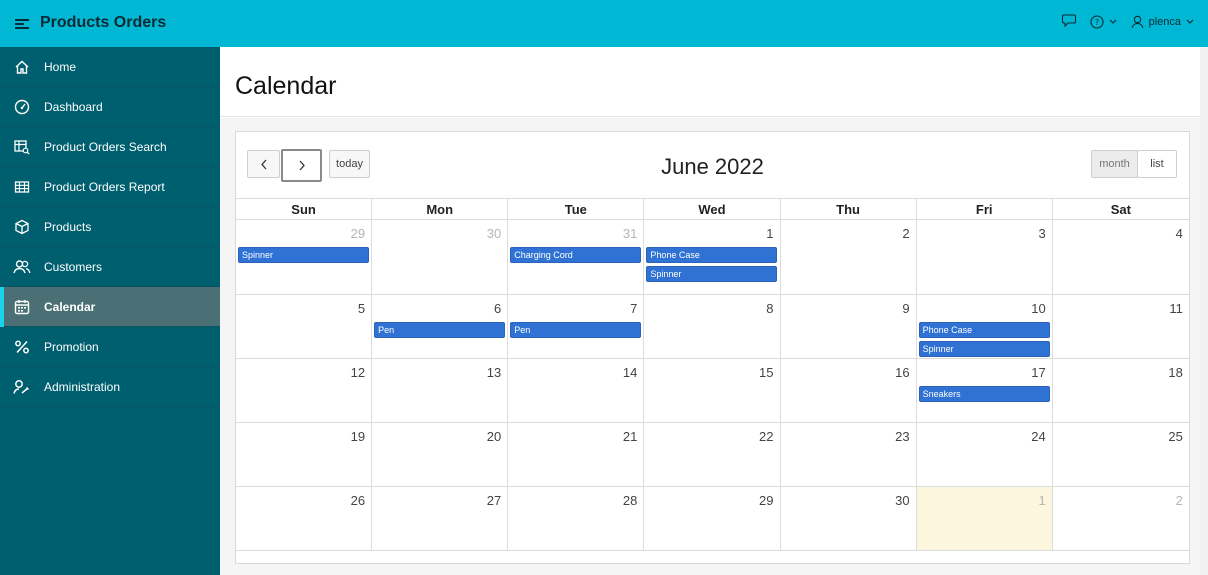 This screenshot has width=1208, height=575. I want to click on day-cell: 1 Phone Case Spinner, so click(712, 257).